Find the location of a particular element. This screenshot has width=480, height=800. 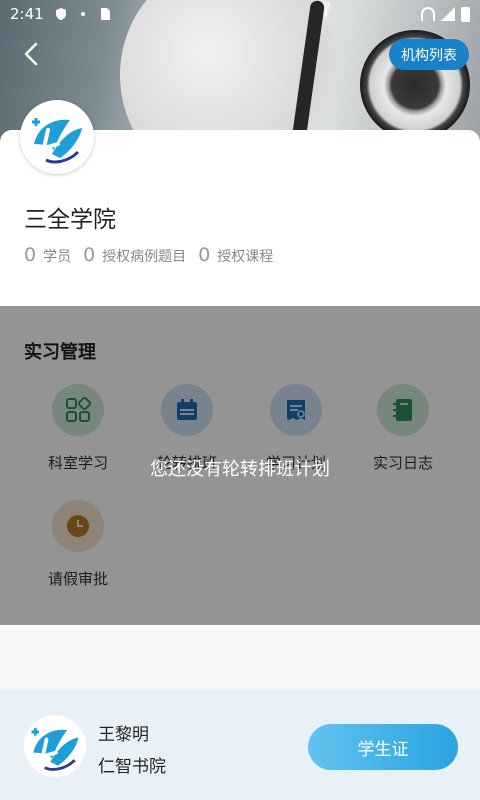

user-bottom-bar: 王黎明 仁智书院 学生证 is located at coordinates (240, 745).